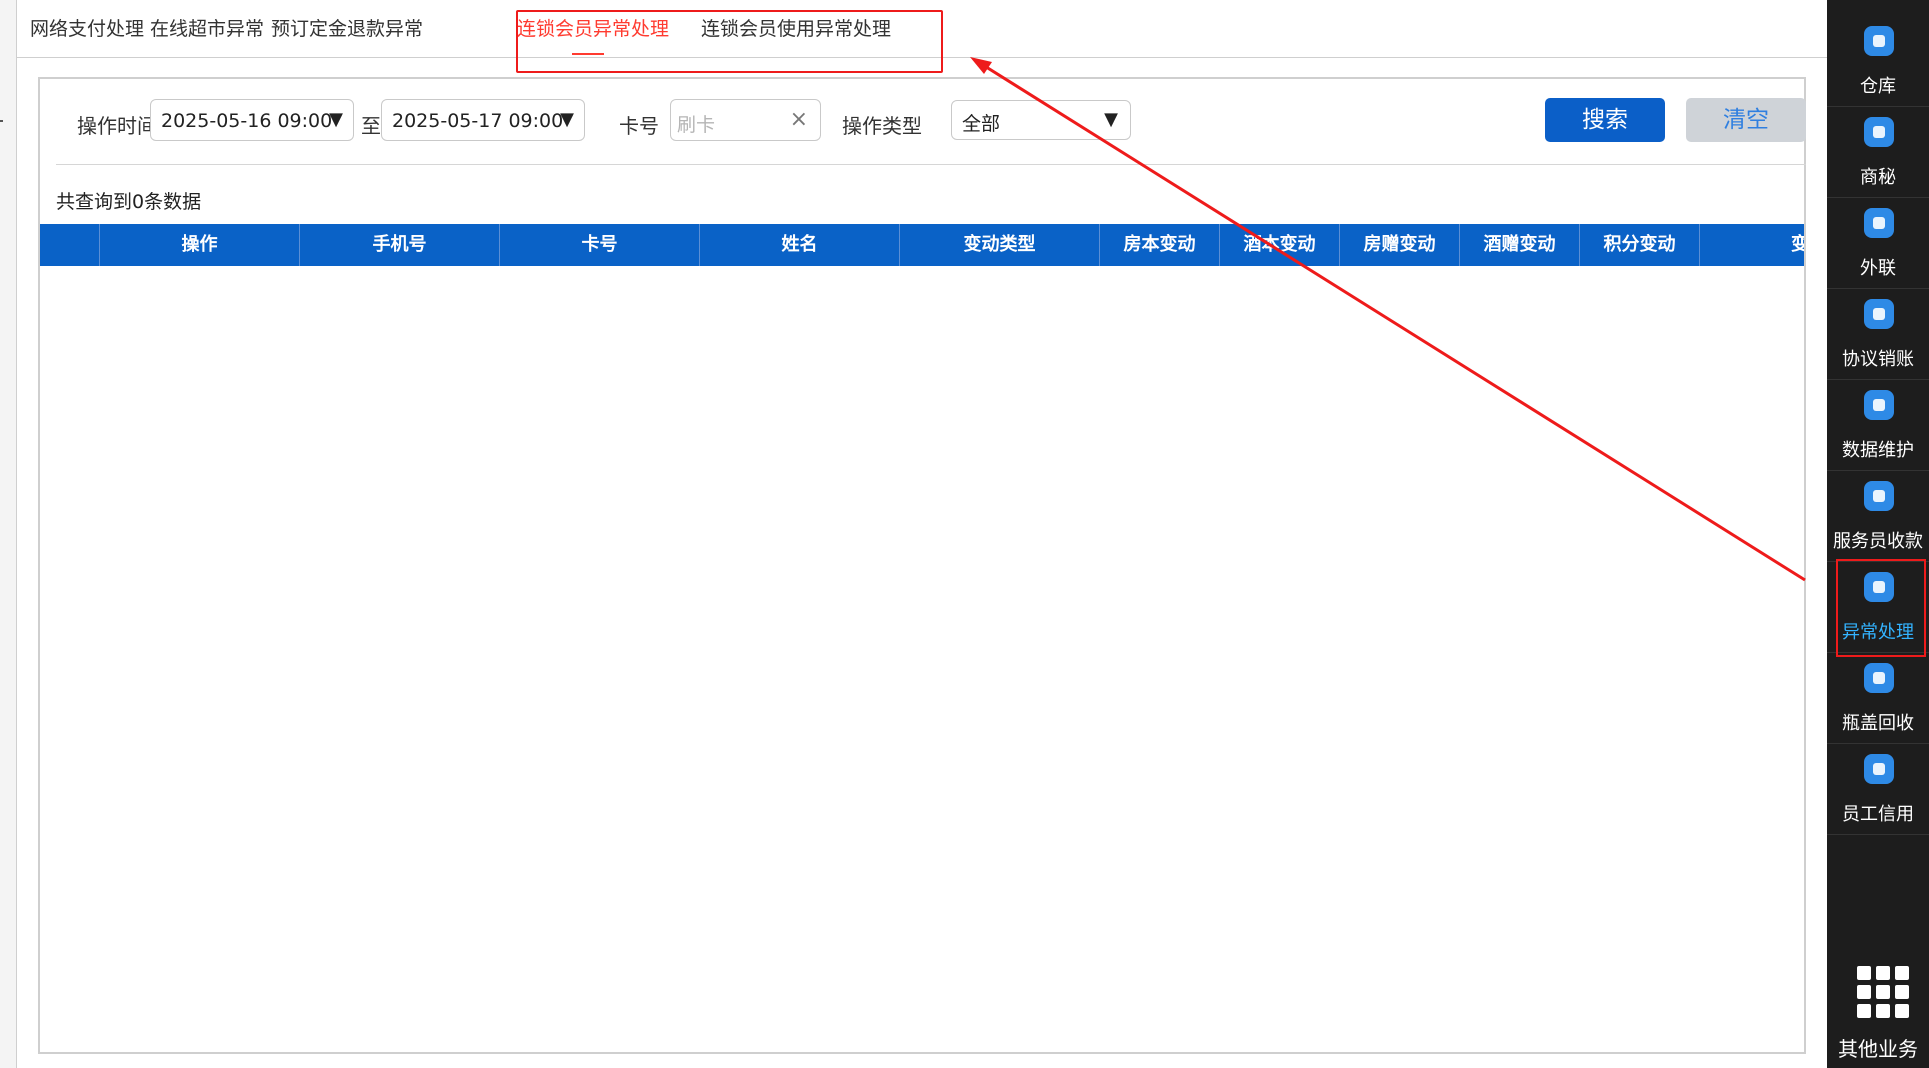 The image size is (1929, 1068). Describe the element at coordinates (1878, 152) in the screenshot. I see `sidebar-item-shangmi: 商秘` at that location.